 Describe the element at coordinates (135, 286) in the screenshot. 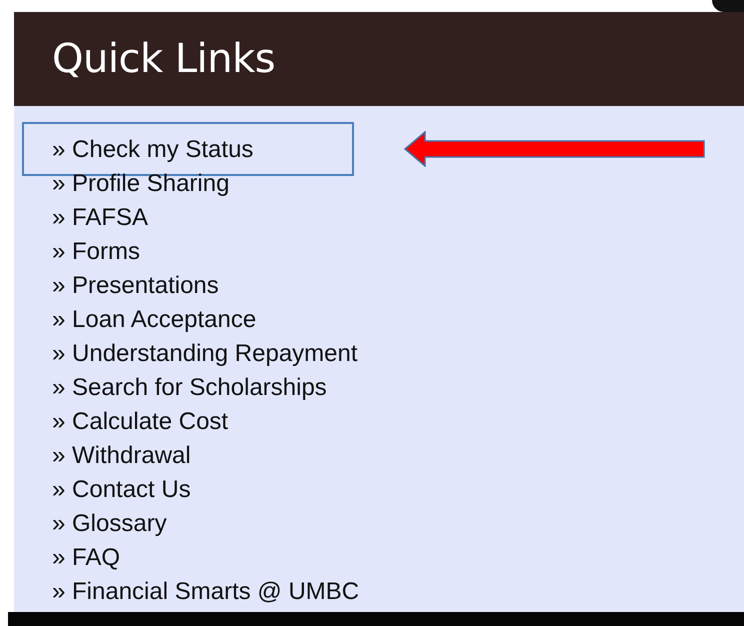

I see `quick-link: » Presentations` at that location.